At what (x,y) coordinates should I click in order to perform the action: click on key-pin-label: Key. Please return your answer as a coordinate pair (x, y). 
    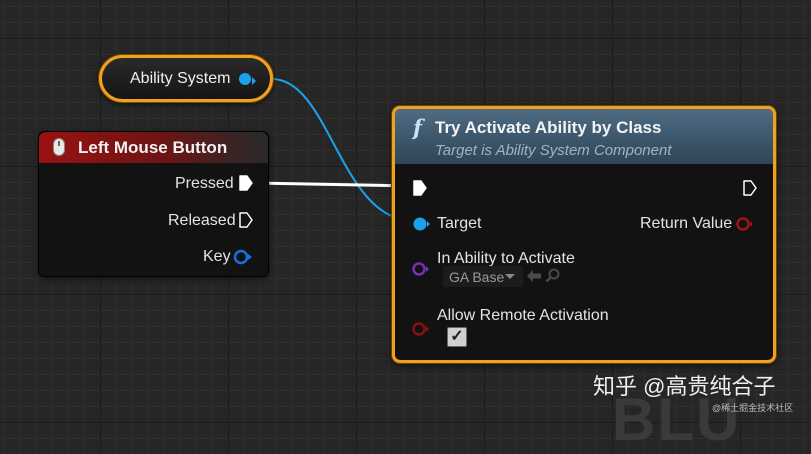
    Looking at the image, I should click on (217, 256).